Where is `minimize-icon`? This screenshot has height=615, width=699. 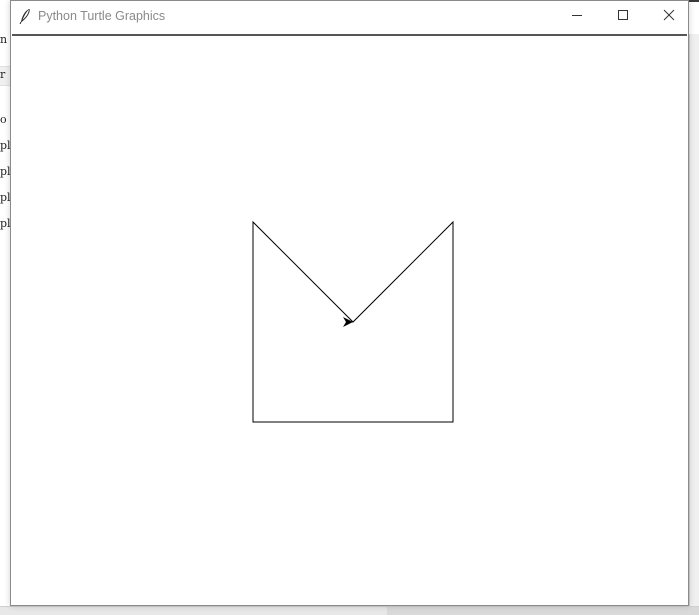 minimize-icon is located at coordinates (577, 17).